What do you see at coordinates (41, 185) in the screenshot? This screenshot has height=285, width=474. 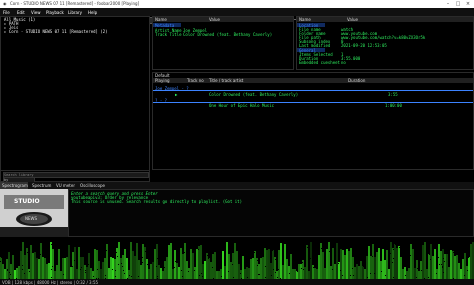 I see `tab-spectrum: Spectrum` at bounding box center [41, 185].